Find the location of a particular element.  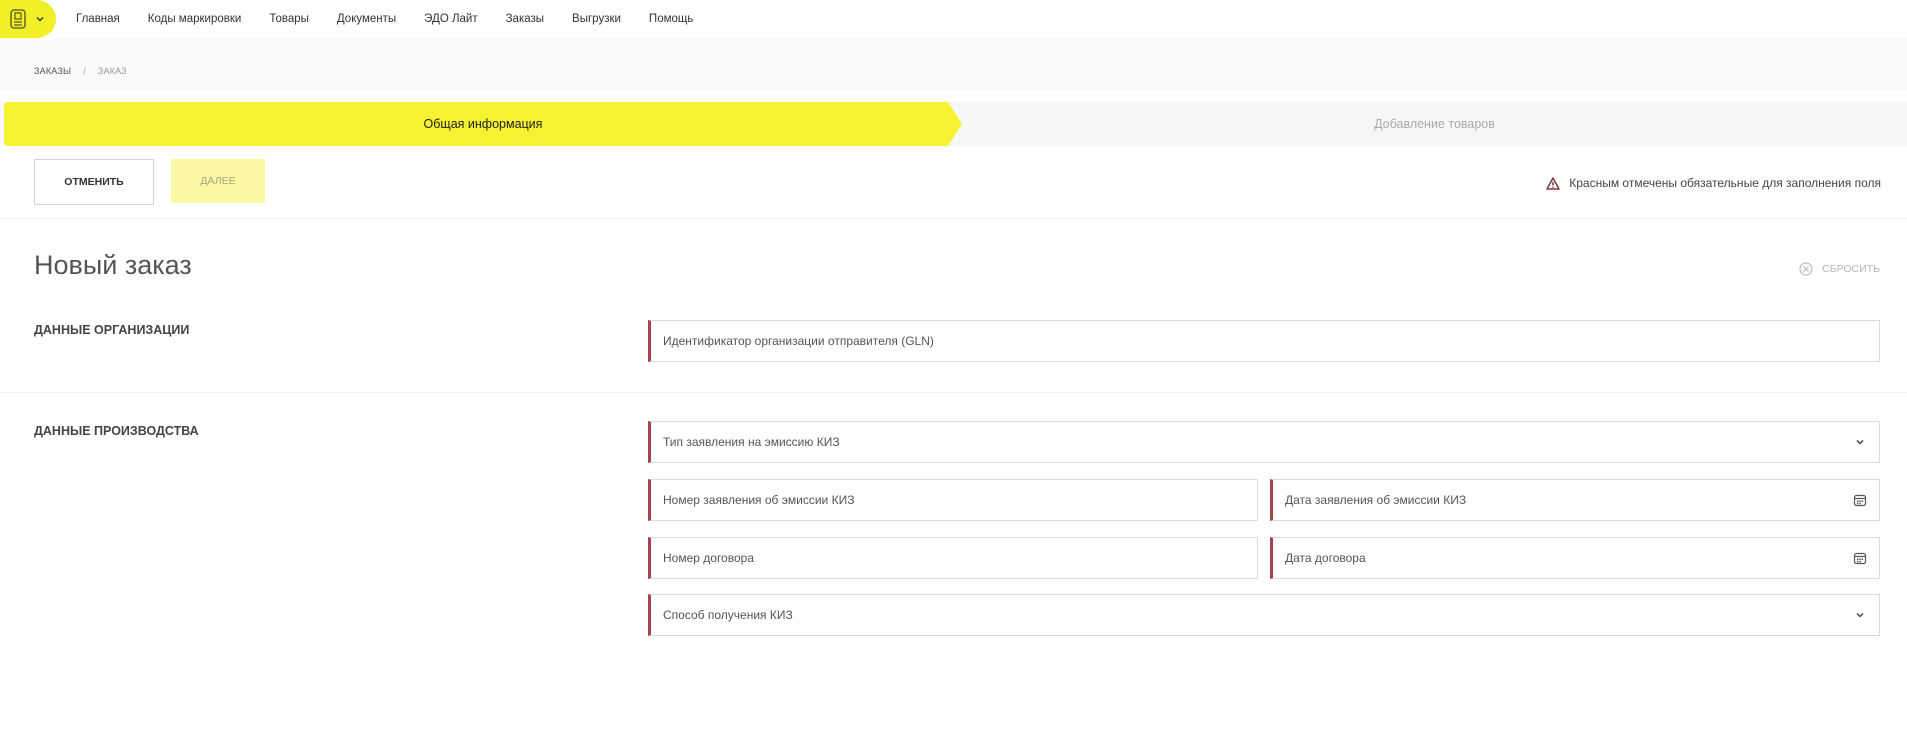

emission-number-placeholder: Номер заявления об эмиссии КИЗ is located at coordinates (759, 500).